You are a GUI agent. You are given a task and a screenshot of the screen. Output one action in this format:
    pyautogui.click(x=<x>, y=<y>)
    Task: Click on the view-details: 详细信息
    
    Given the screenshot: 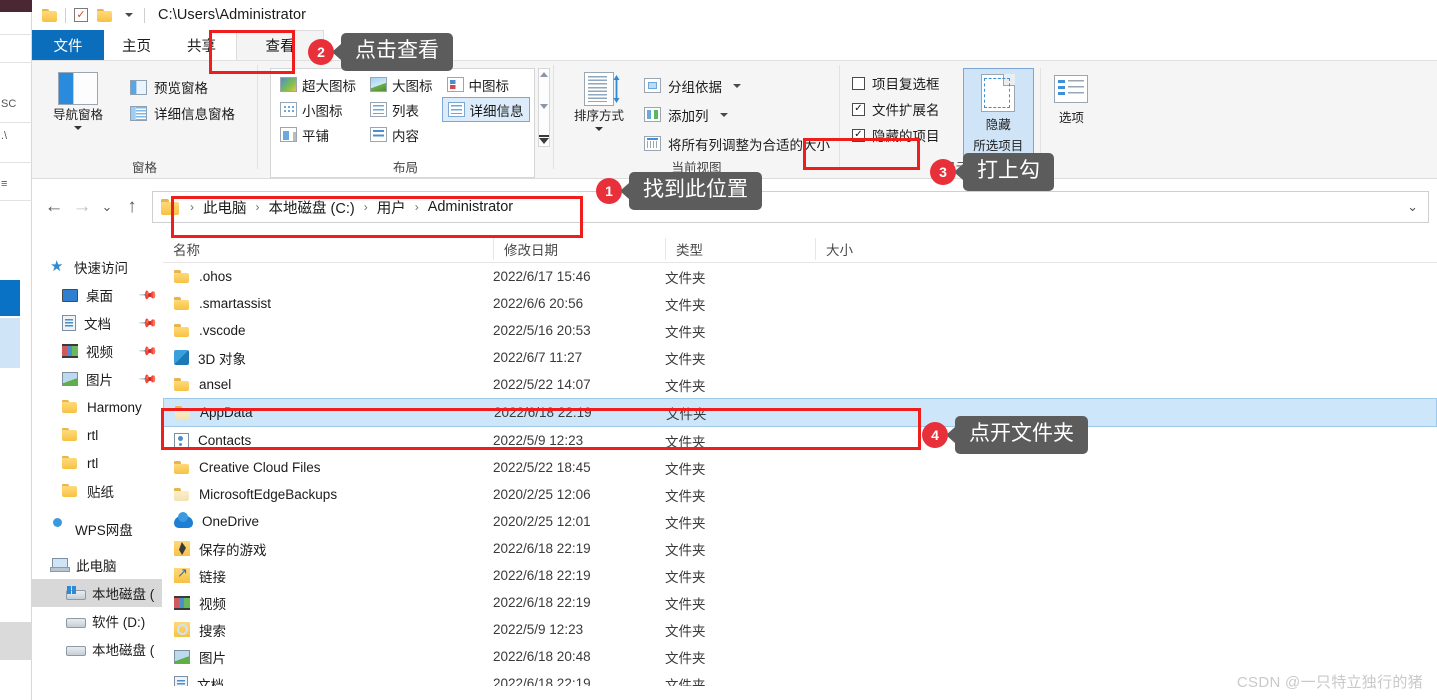 What is the action you would take?
    pyautogui.click(x=485, y=109)
    